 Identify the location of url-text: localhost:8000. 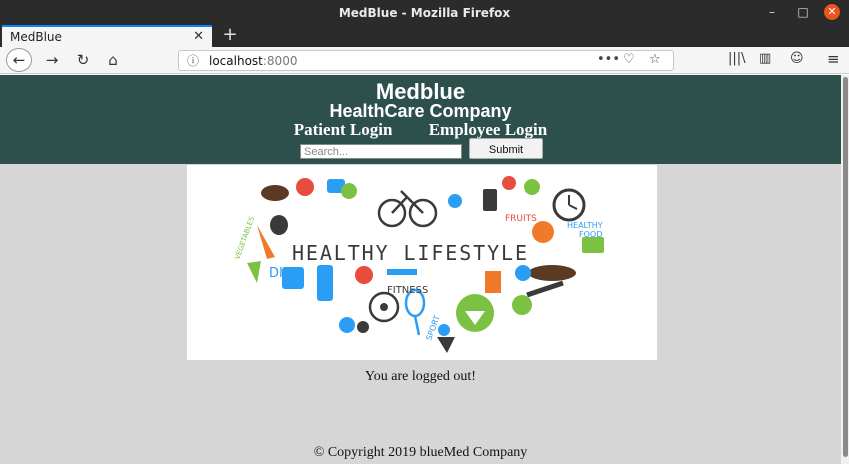
(253, 61).